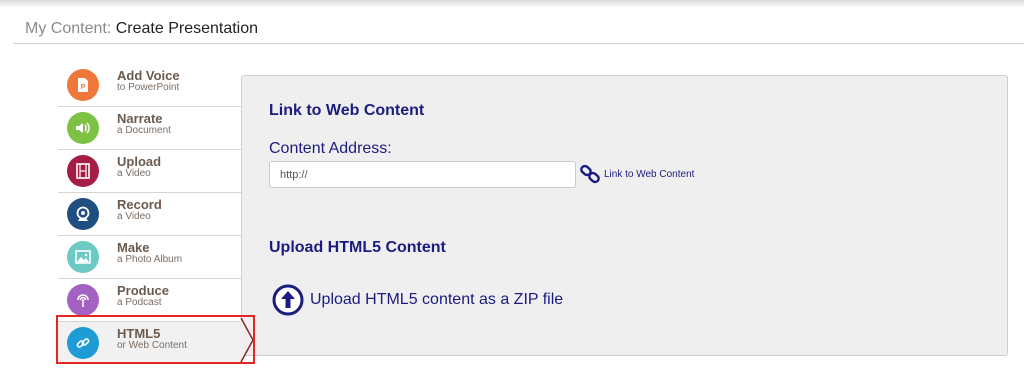 The width and height of the screenshot is (1024, 371). What do you see at coordinates (357, 247) in the screenshot?
I see `upload-html5-title: Upload HTML5 Content` at bounding box center [357, 247].